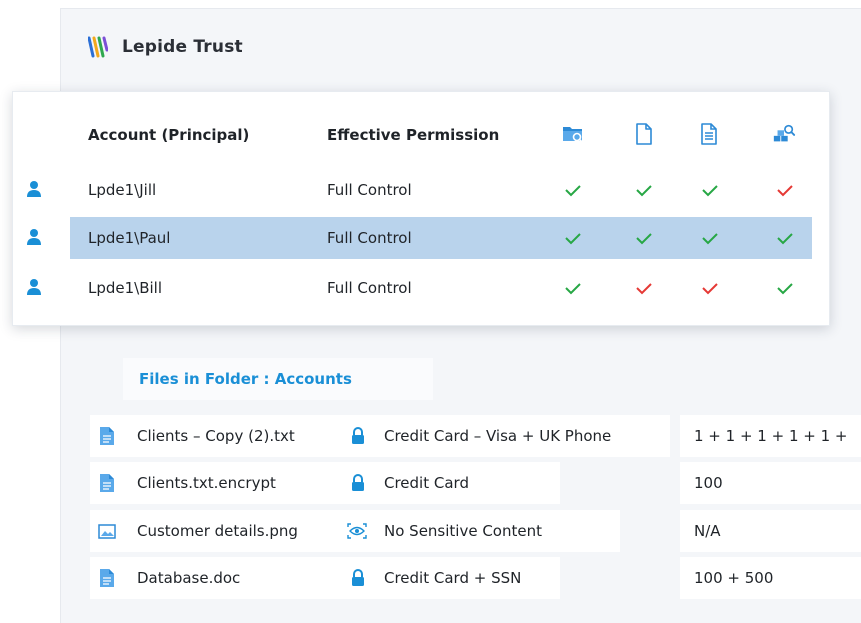 The image size is (861, 623). Describe the element at coordinates (708, 483) in the screenshot. I see `match-count: 100` at that location.